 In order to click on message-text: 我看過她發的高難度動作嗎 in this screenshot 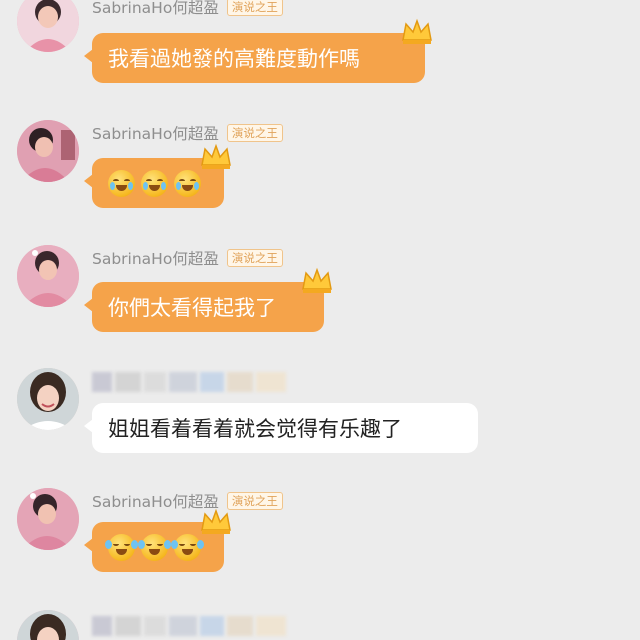, I will do `click(234, 59)`.